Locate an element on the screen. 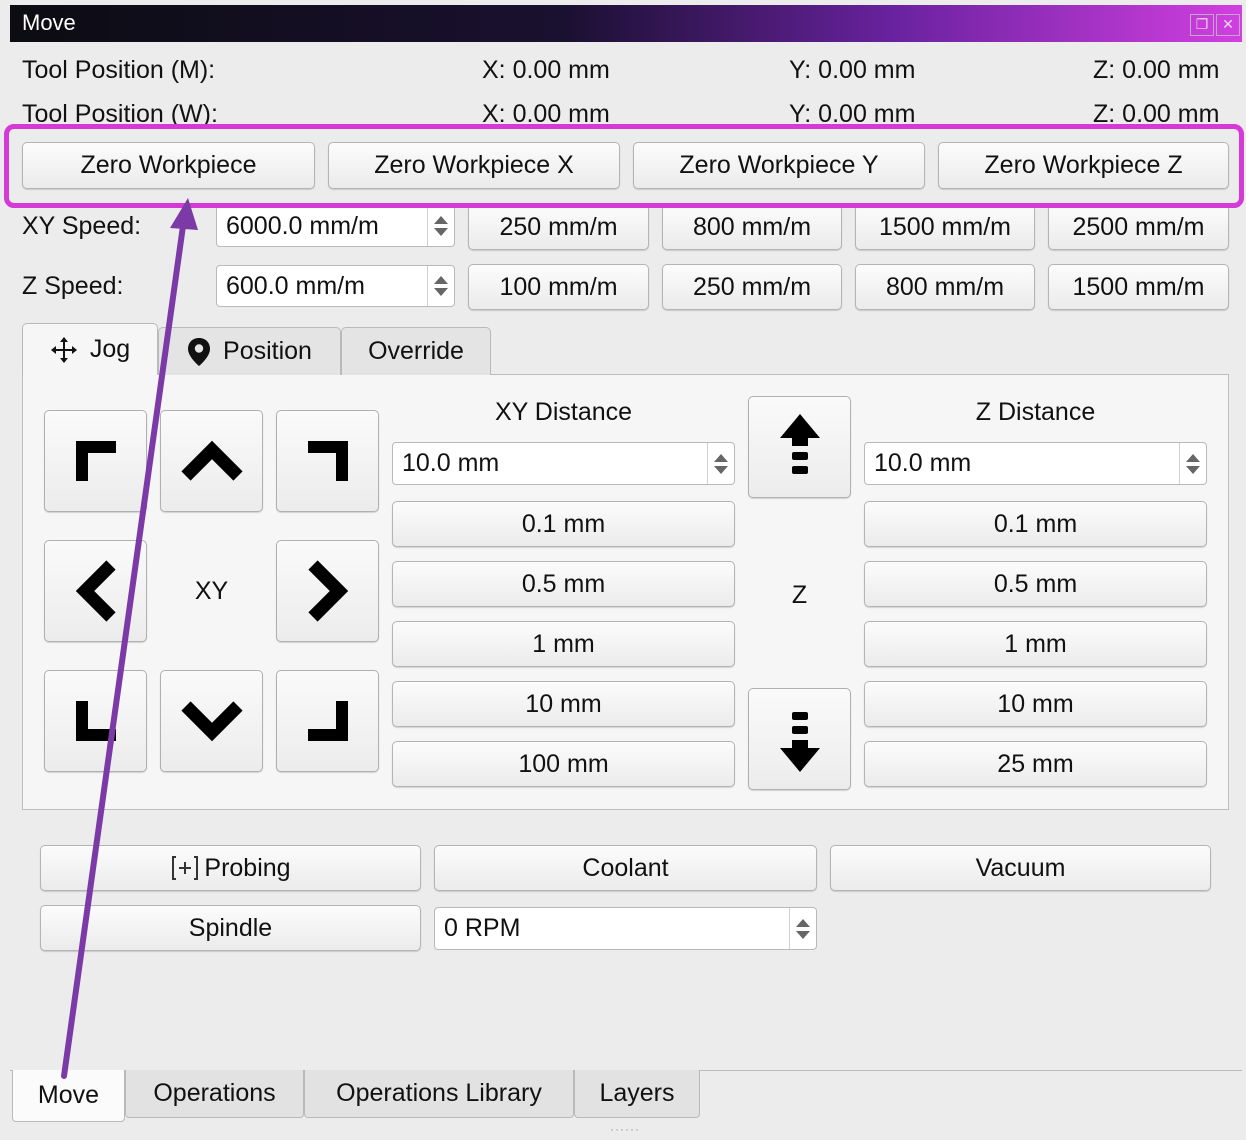 This screenshot has height=1140, width=1246. tab-jog-label: Jog is located at coordinates (110, 349).